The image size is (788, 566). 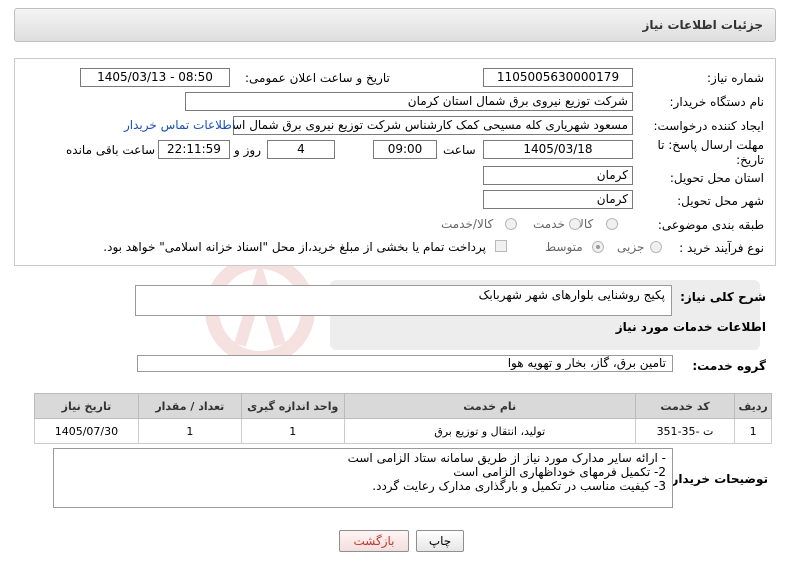 What do you see at coordinates (598, 247) in the screenshot?
I see `process-medium-radio` at bounding box center [598, 247].